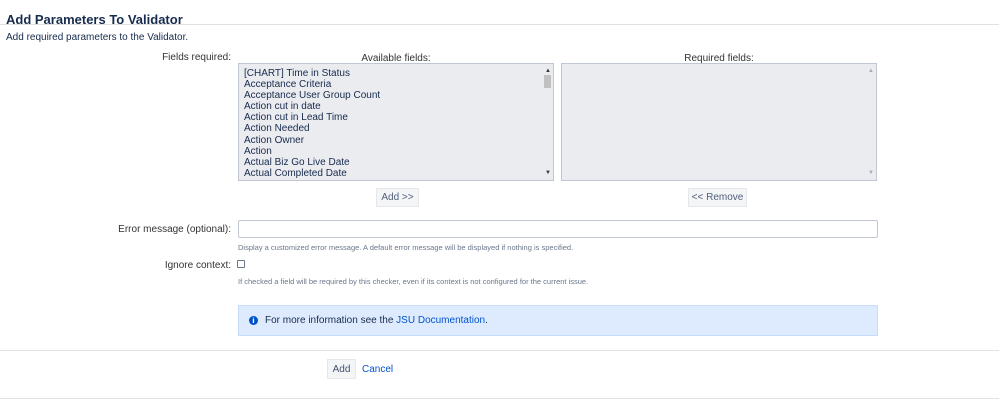 This screenshot has width=999, height=401. I want to click on available-field-option: Acceptance User Group Count, so click(312, 95).